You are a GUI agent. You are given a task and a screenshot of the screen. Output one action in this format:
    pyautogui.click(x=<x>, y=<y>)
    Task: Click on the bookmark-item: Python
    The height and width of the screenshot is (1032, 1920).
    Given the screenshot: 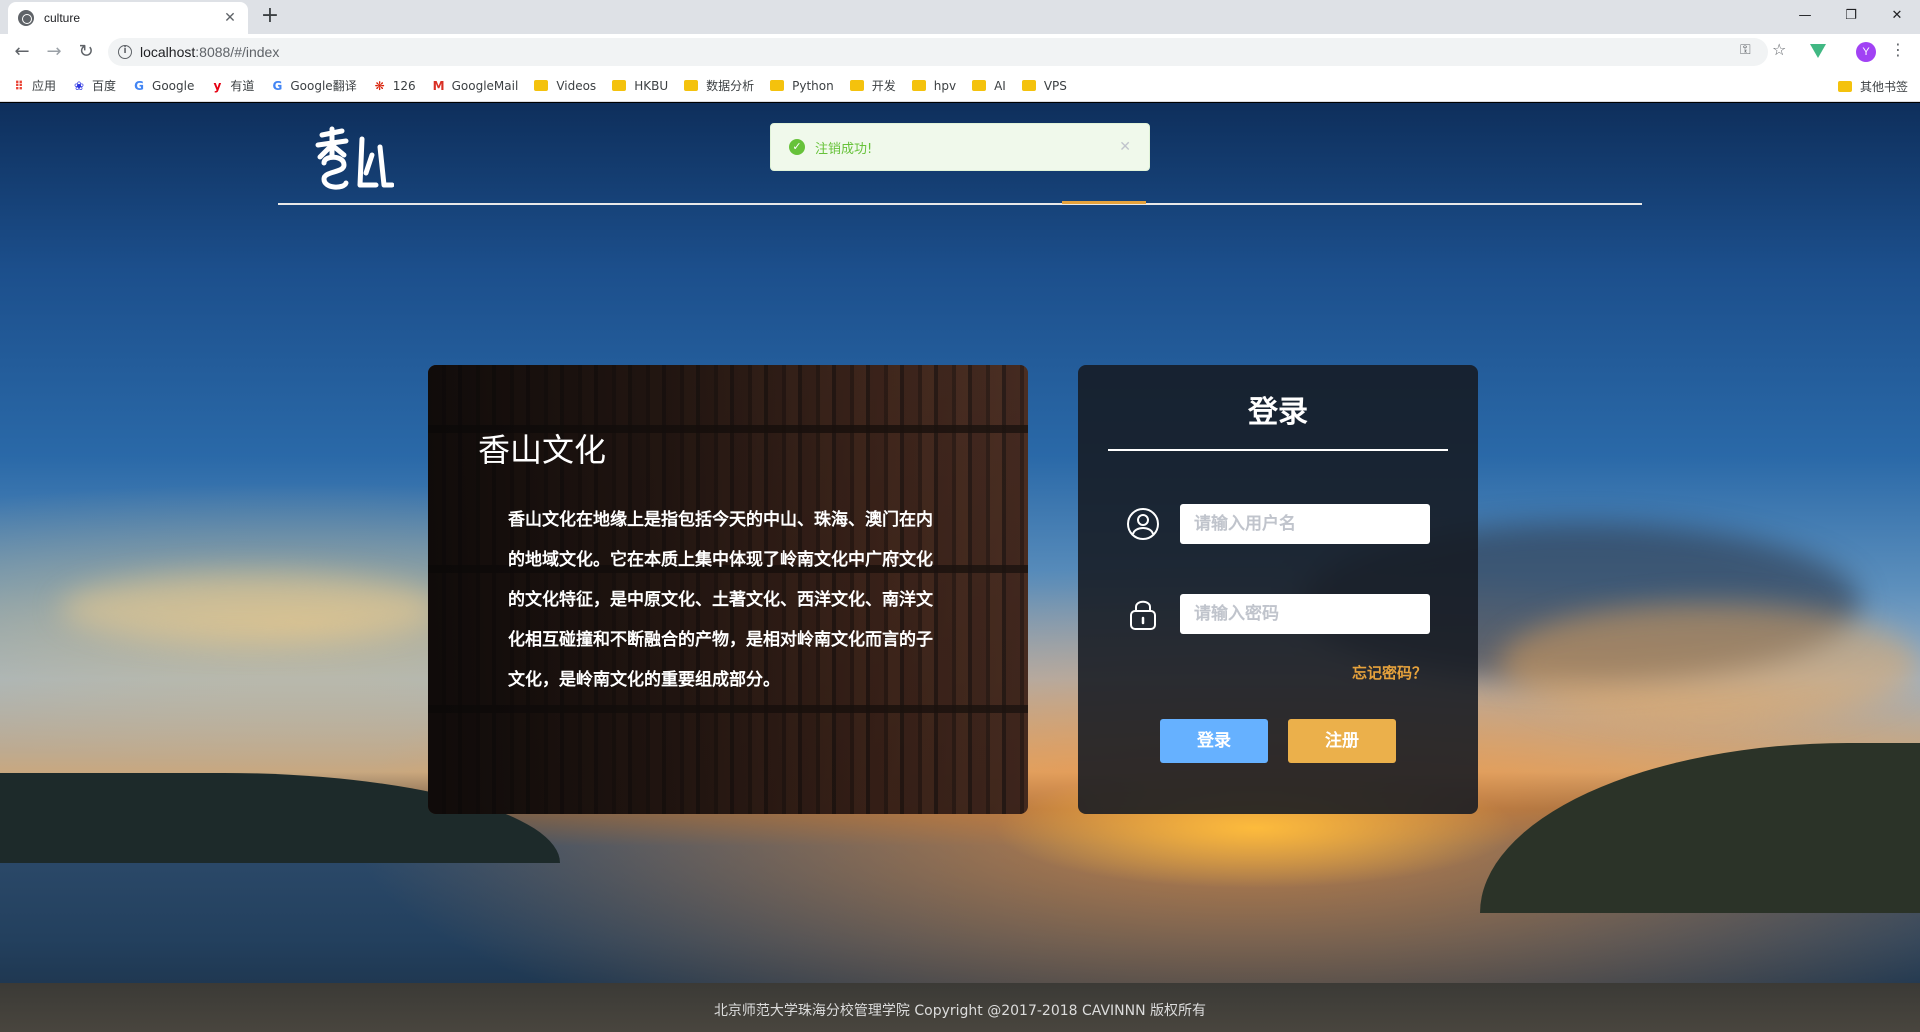 What is the action you would take?
    pyautogui.click(x=802, y=86)
    